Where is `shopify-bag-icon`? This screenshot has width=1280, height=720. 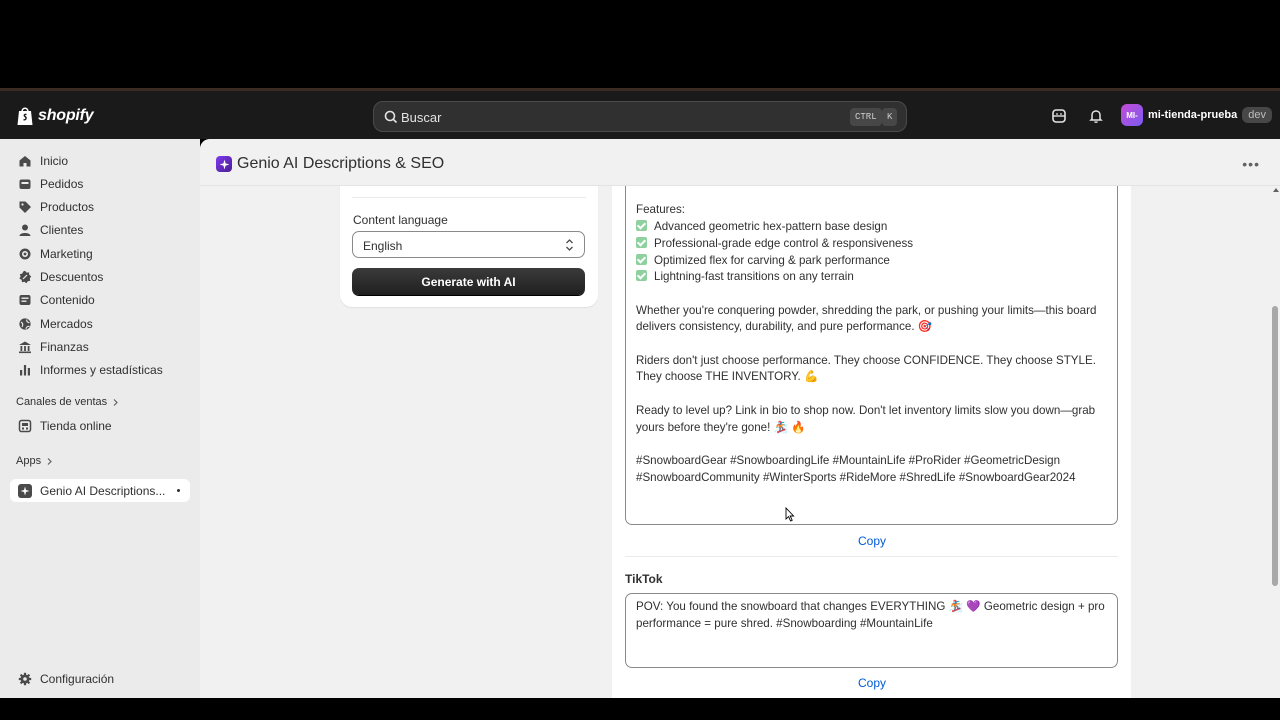 shopify-bag-icon is located at coordinates (25, 116).